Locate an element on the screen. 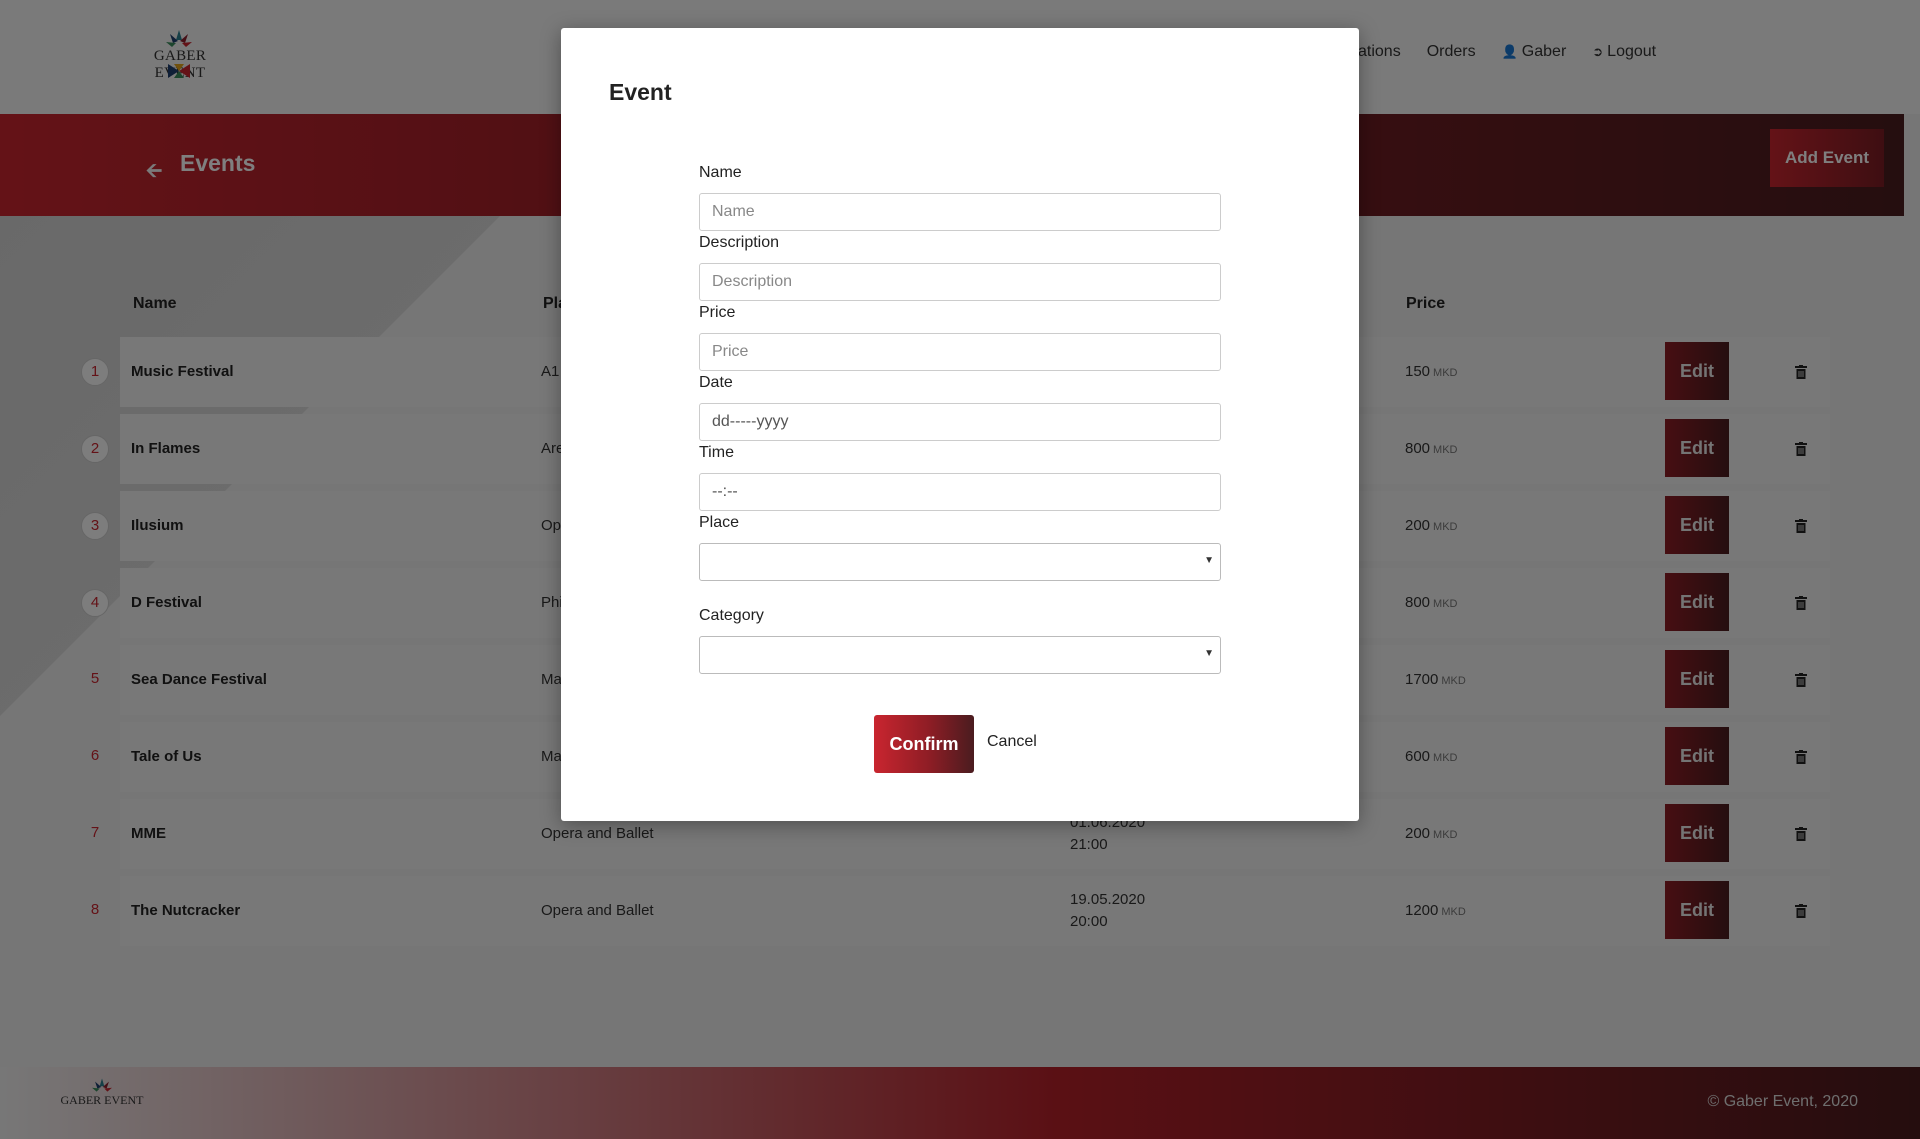  name-input is located at coordinates (960, 212).